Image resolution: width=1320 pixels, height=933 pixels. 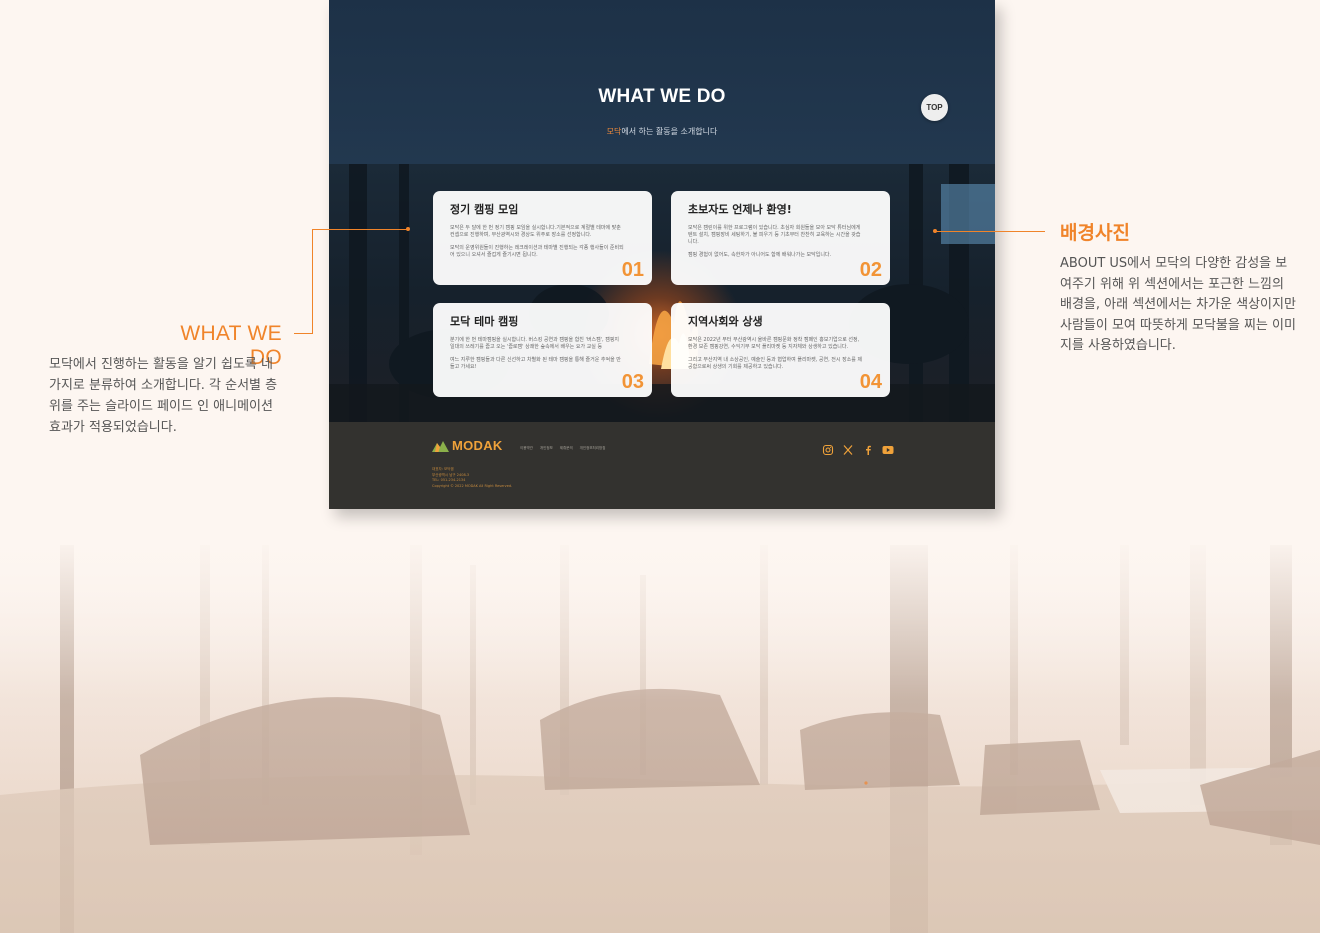 I want to click on card-description: 캠핑 경험이 없어도, 속한자가 아니어도 함께 배워나가는 모닥입니다., so click(x=760, y=255).